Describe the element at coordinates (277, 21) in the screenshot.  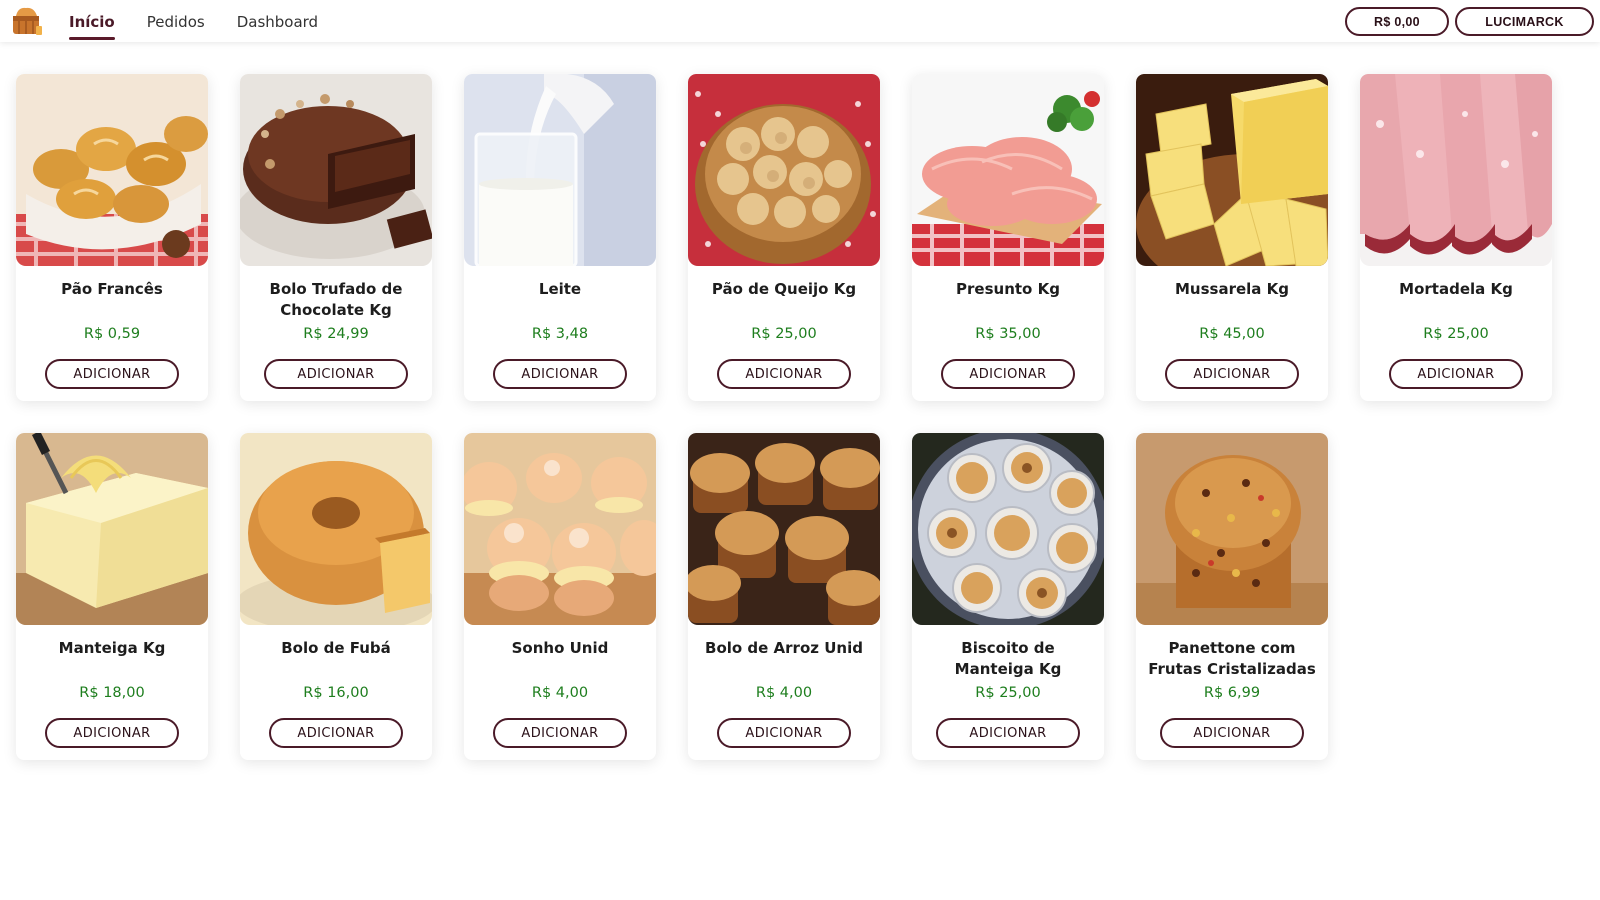
I see `nav-dashboard: Dashboard` at that location.